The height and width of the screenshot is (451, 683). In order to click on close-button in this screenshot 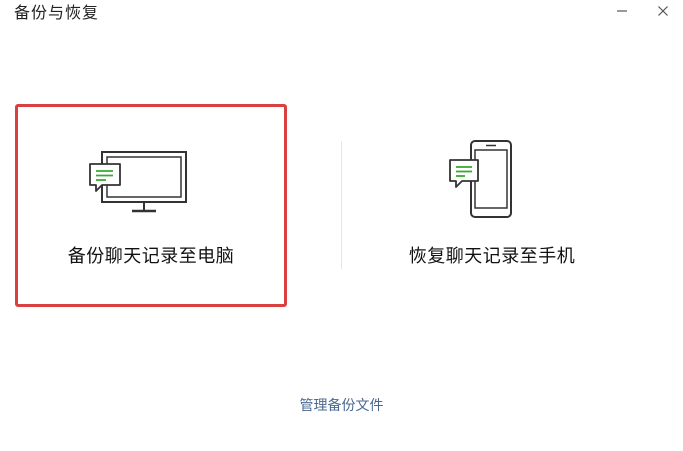, I will do `click(663, 11)`.